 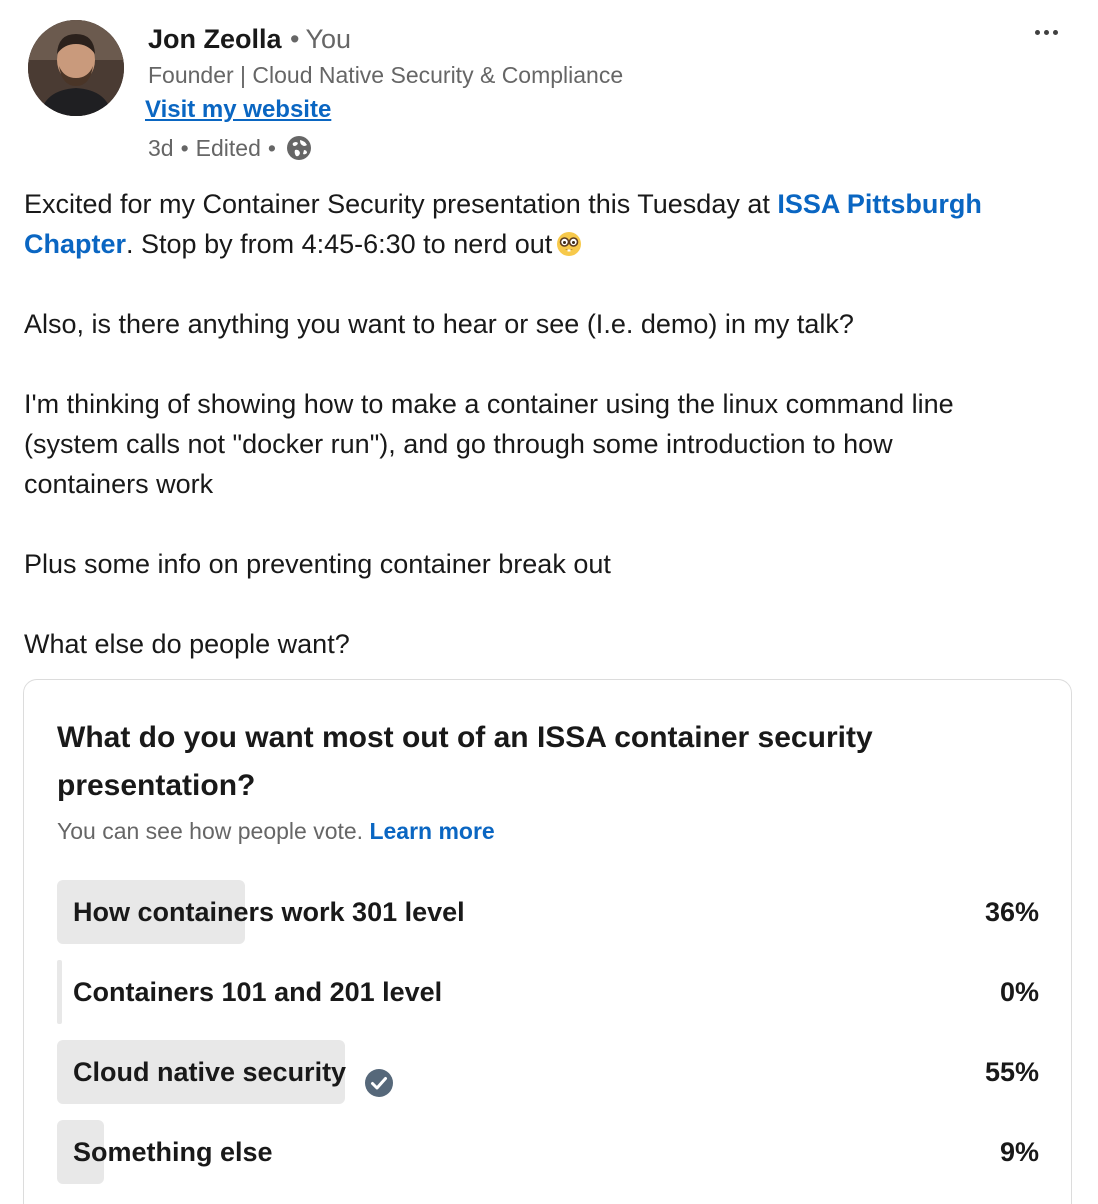 I want to click on nerd-face-emoji, so click(x=569, y=242).